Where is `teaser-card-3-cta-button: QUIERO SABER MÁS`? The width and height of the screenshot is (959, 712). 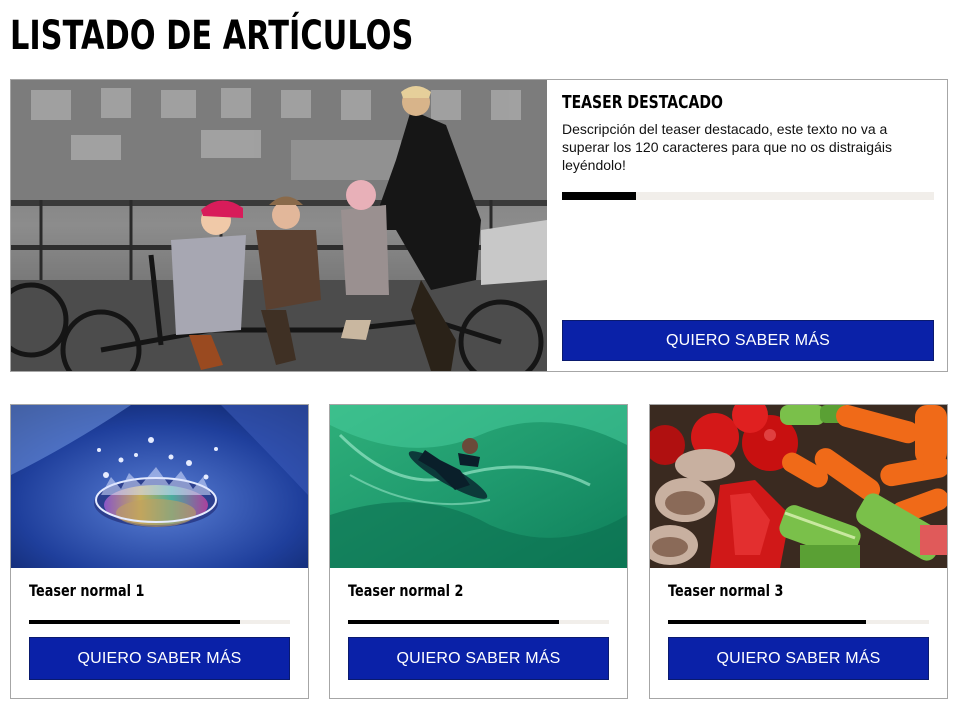
teaser-card-3-cta-button: QUIERO SABER MÁS is located at coordinates (798, 658).